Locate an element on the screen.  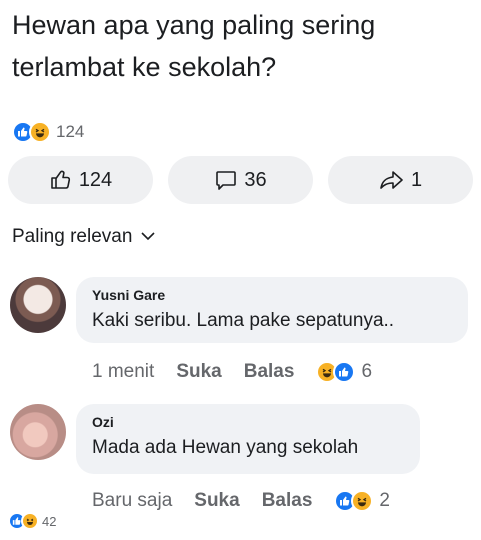
comment-author: Yusni Gare is located at coordinates (272, 295).